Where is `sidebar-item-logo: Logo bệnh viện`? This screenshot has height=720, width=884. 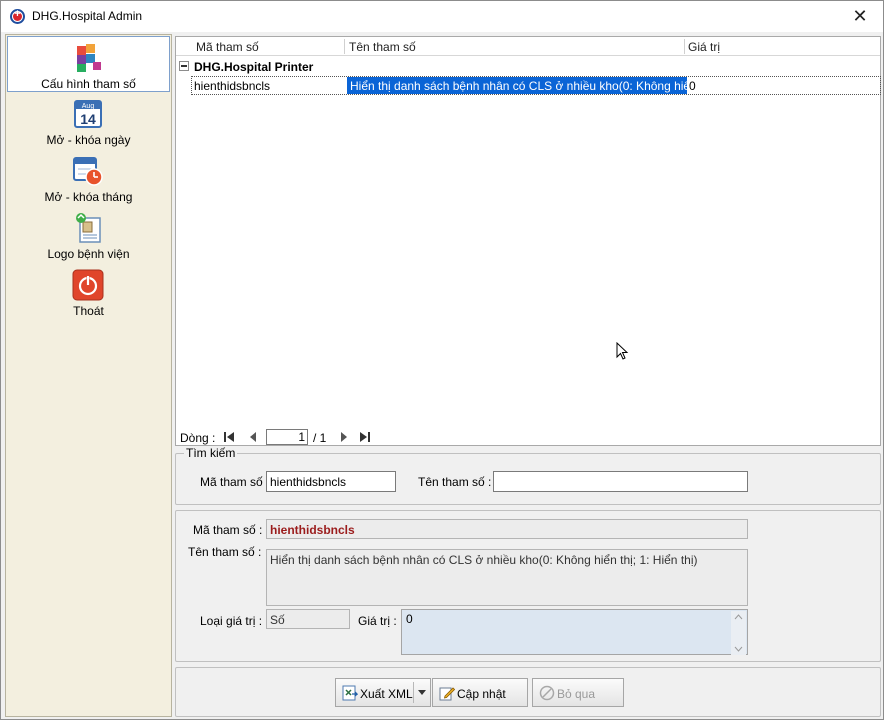
sidebar-item-logo: Logo bệnh viện is located at coordinates (88, 235).